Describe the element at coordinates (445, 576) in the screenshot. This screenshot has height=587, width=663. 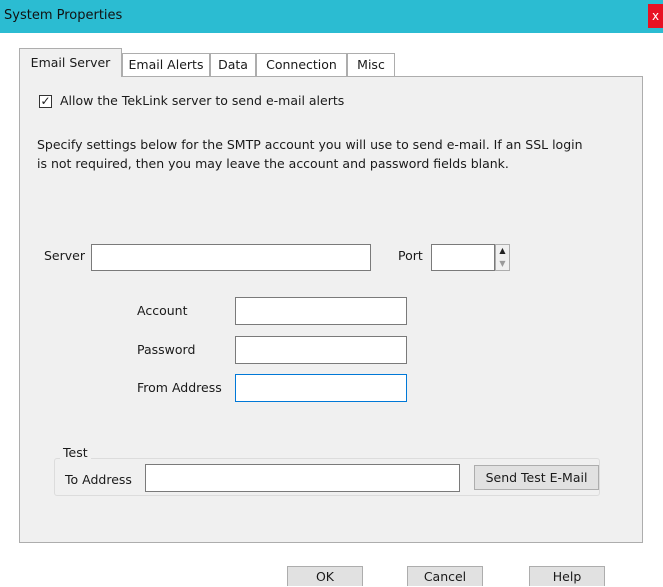
I see `cancel-button: Cancel` at that location.